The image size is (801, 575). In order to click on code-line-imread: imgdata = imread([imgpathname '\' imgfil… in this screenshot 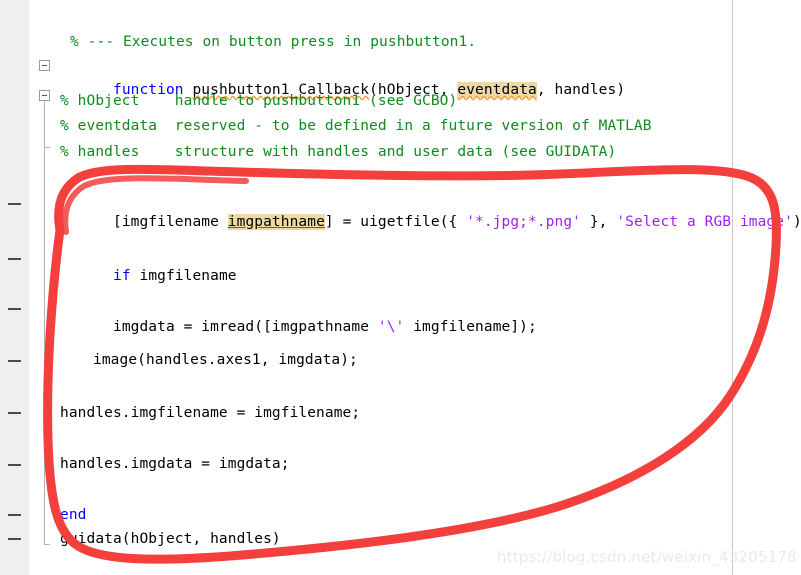, I will do `click(298, 327)`.